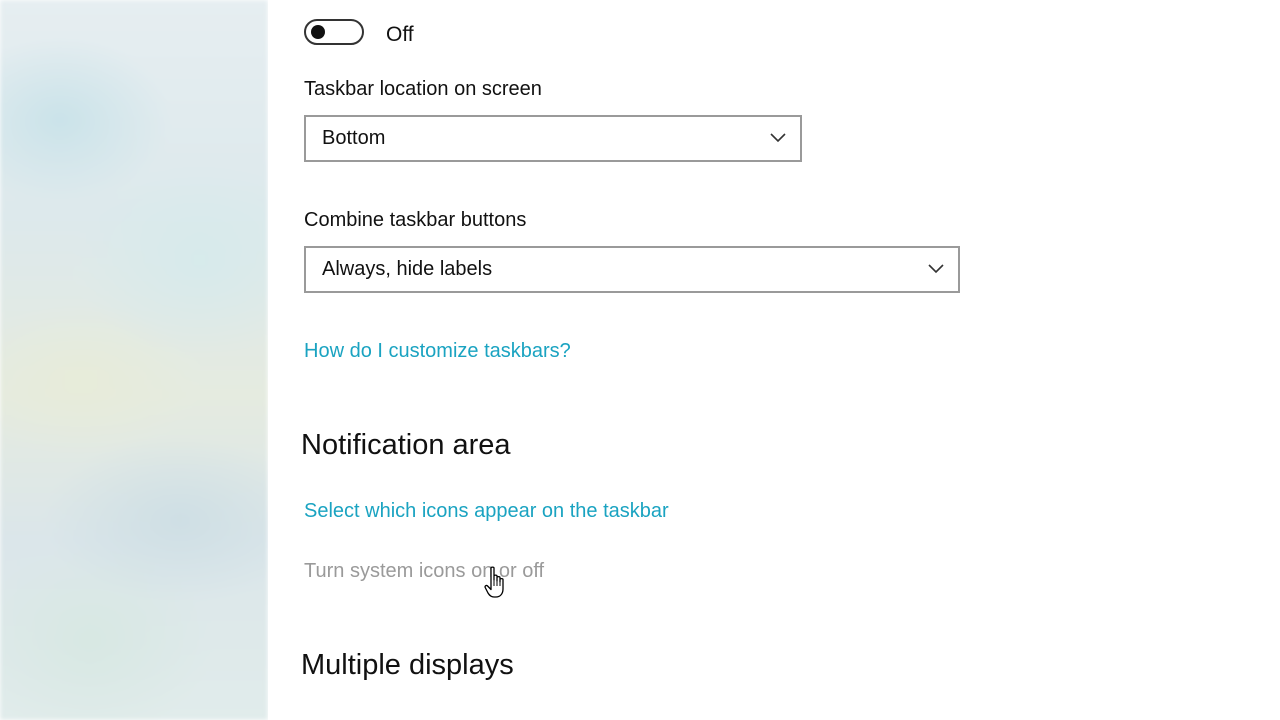  What do you see at coordinates (423, 89) in the screenshot?
I see `taskbar-location-label: Taskbar location on screen` at bounding box center [423, 89].